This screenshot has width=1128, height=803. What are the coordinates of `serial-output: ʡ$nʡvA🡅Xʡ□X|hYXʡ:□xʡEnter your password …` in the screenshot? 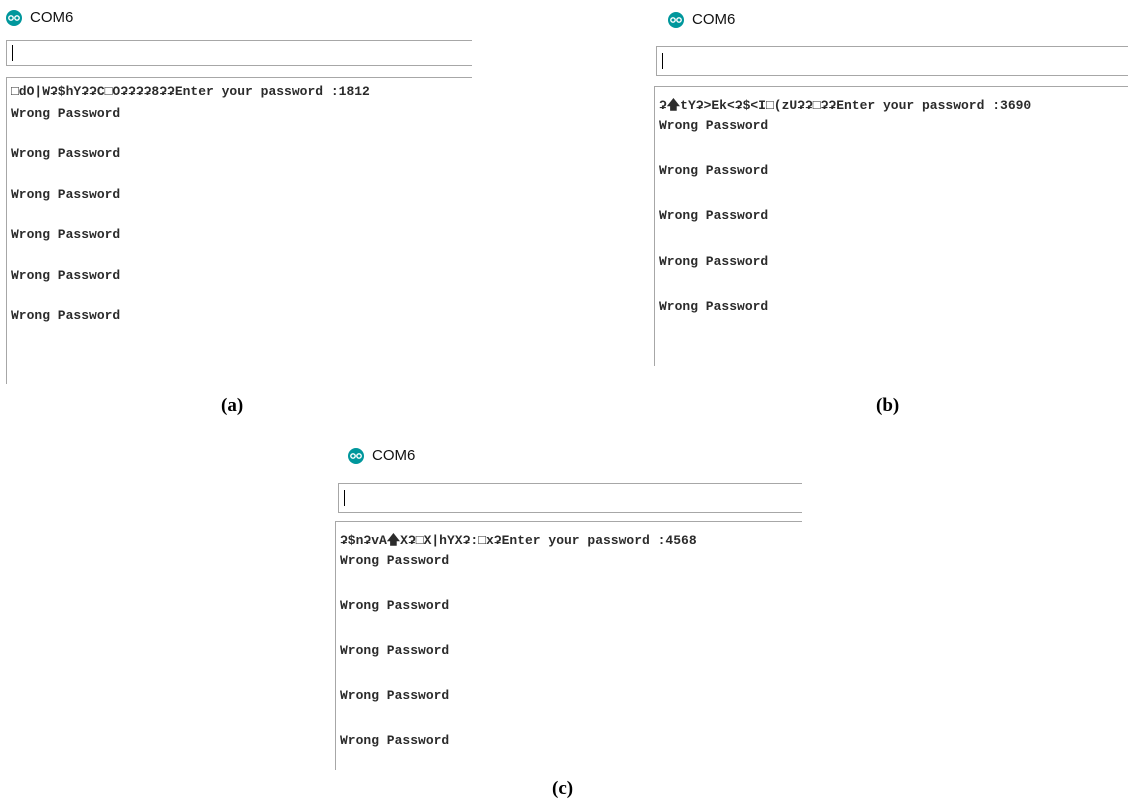 It's located at (568, 645).